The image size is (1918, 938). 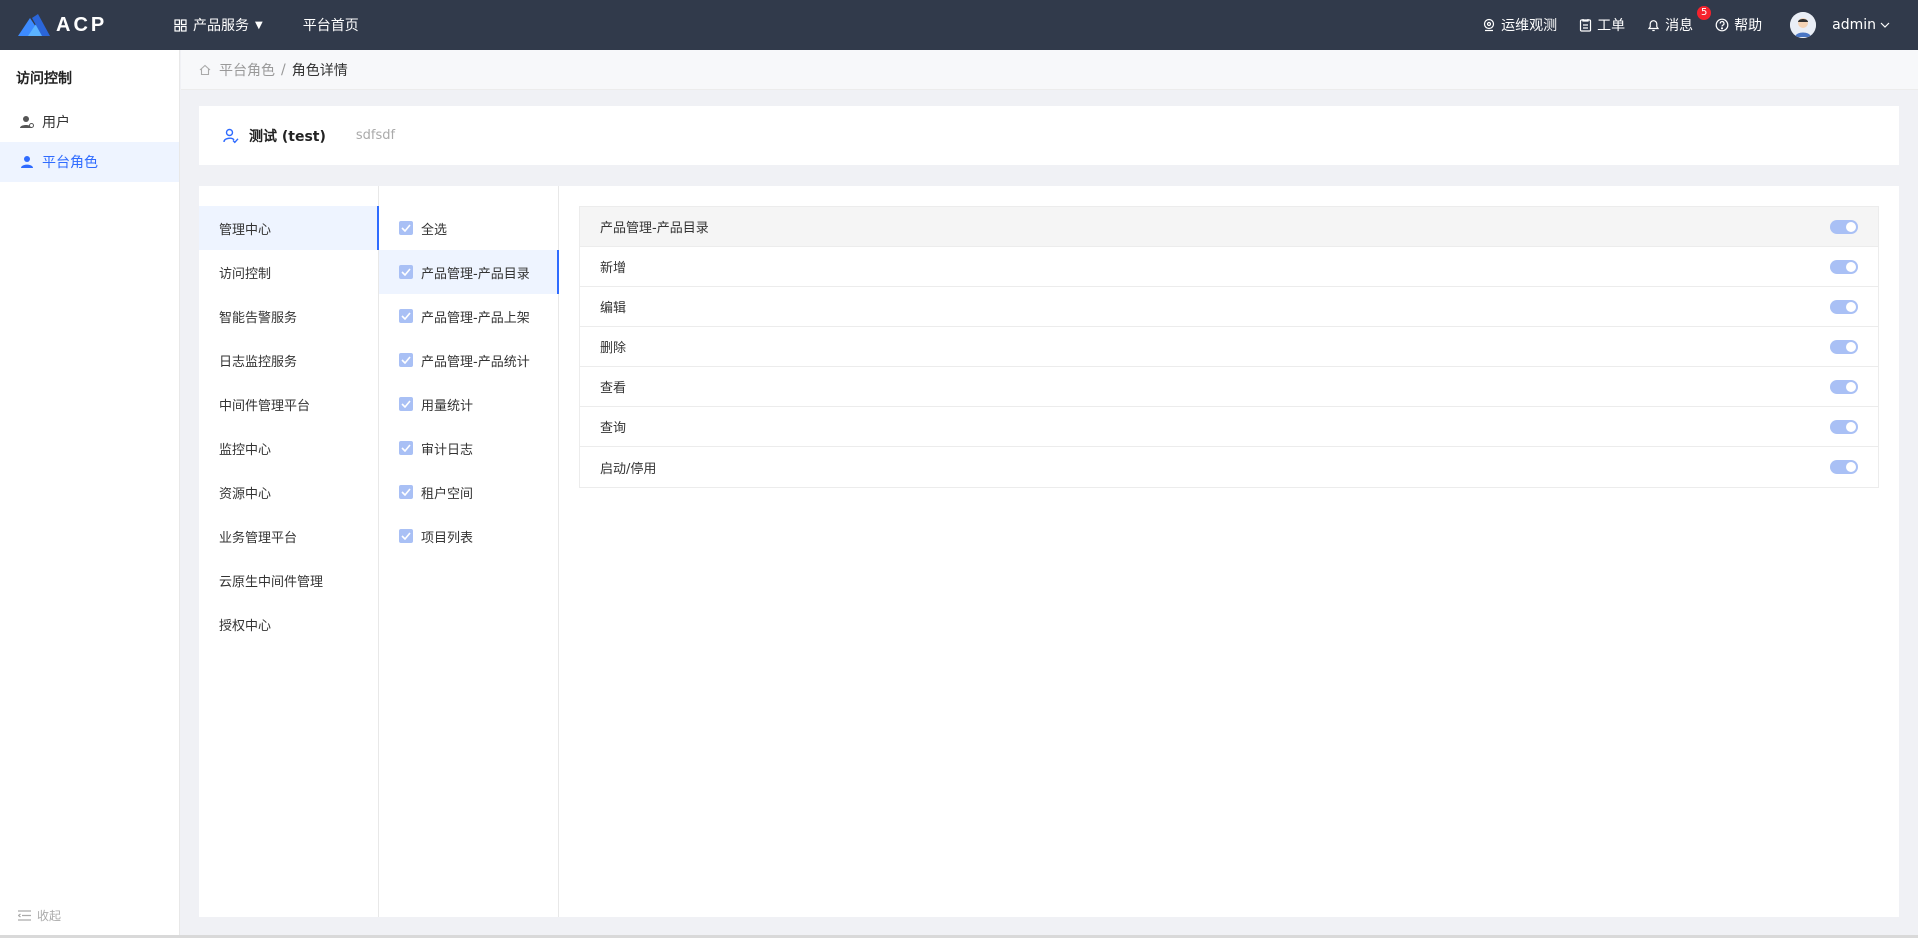 I want to click on nav-platform-home: 平台首页, so click(x=331, y=25).